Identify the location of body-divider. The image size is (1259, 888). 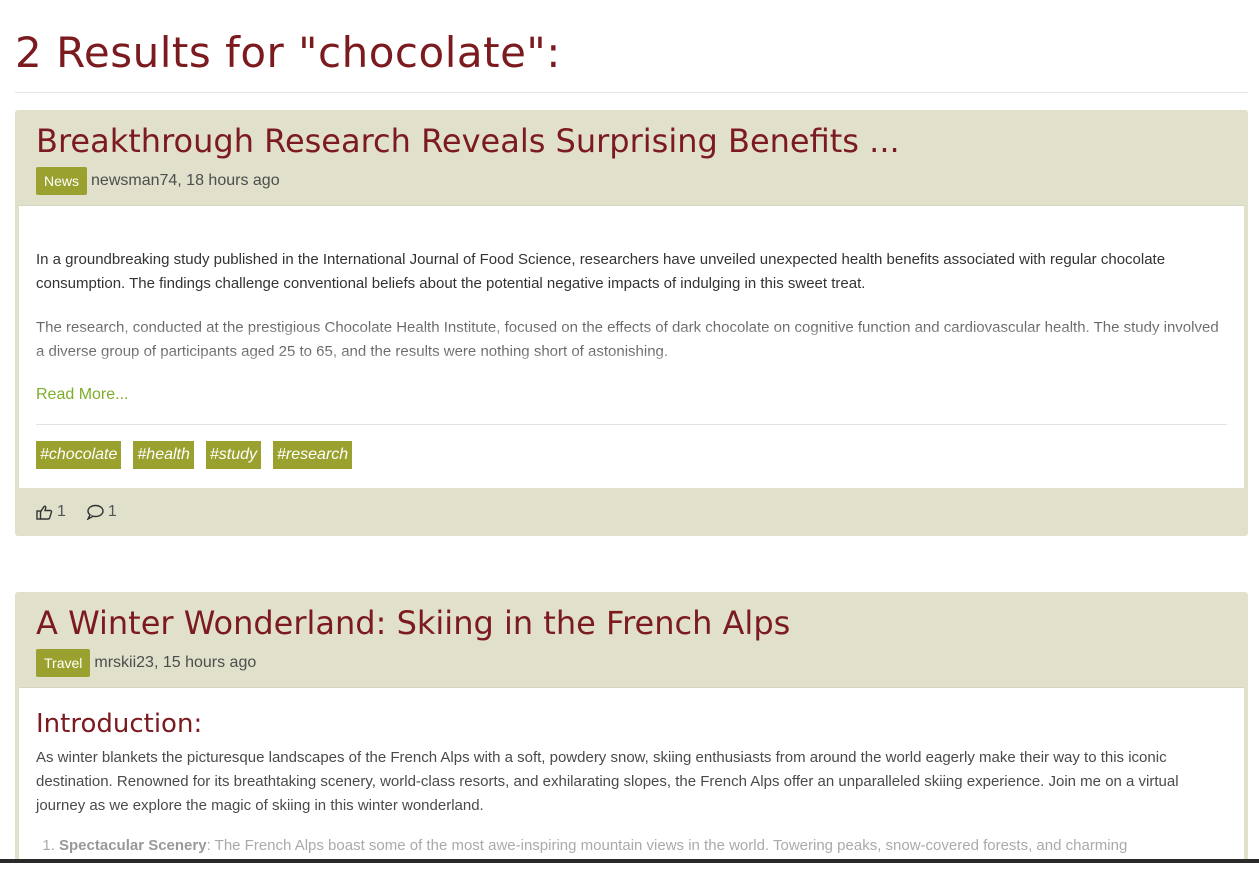
(631, 424).